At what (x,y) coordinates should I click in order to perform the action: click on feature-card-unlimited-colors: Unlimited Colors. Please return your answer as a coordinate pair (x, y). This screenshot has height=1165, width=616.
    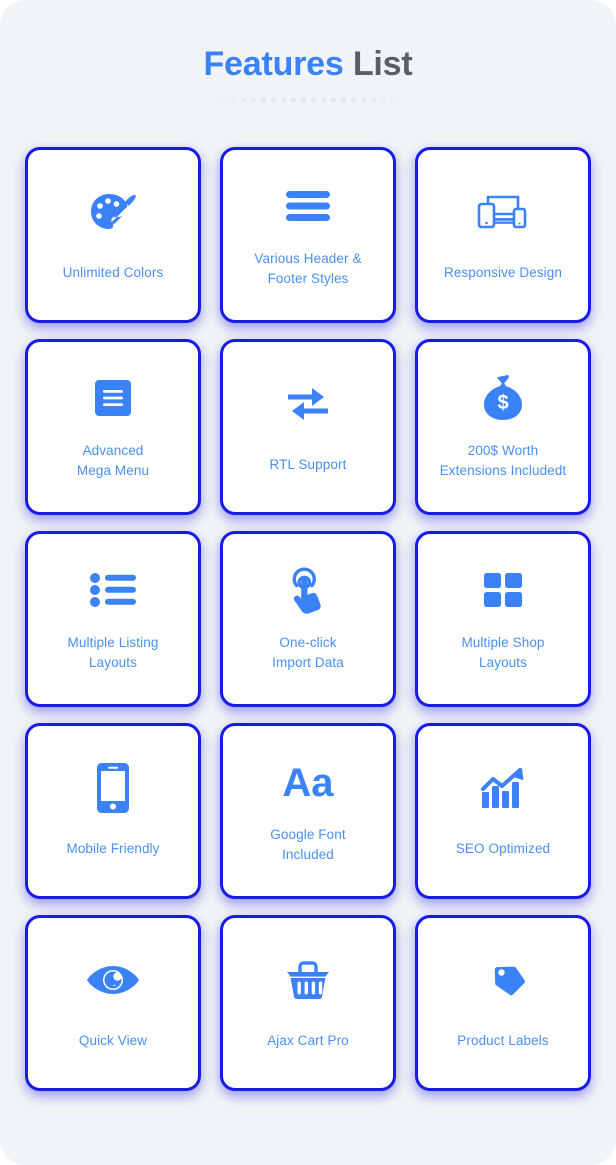
    Looking at the image, I should click on (113, 235).